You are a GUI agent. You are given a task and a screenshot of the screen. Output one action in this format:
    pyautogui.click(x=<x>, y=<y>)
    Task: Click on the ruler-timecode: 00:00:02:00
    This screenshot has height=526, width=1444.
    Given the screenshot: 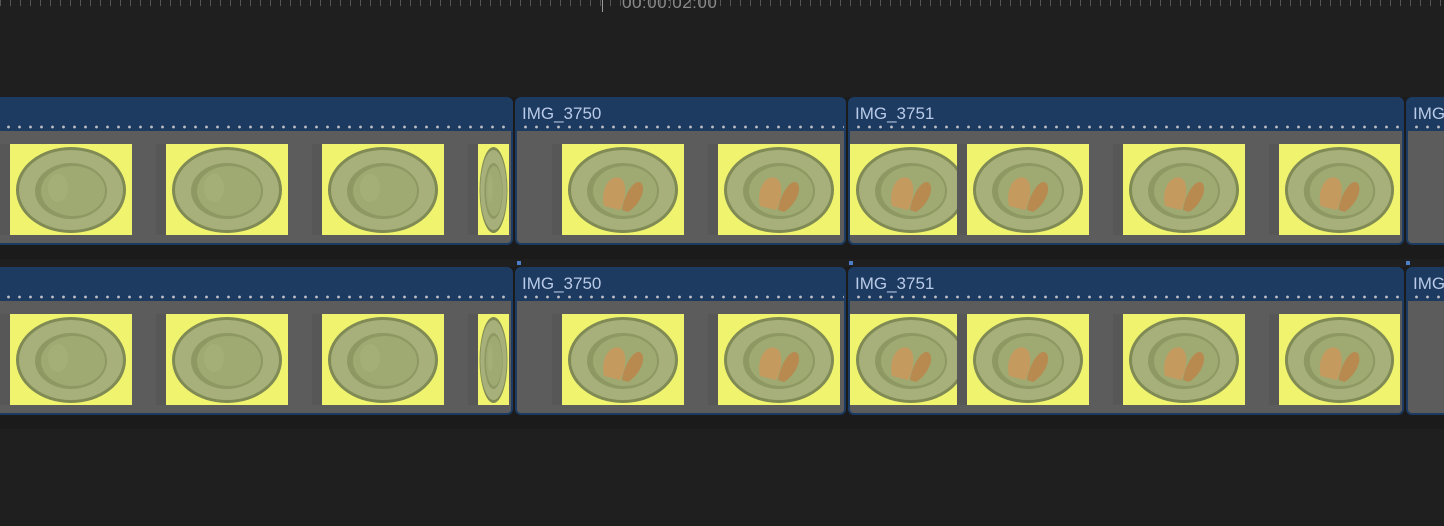 What is the action you would take?
    pyautogui.click(x=670, y=6)
    